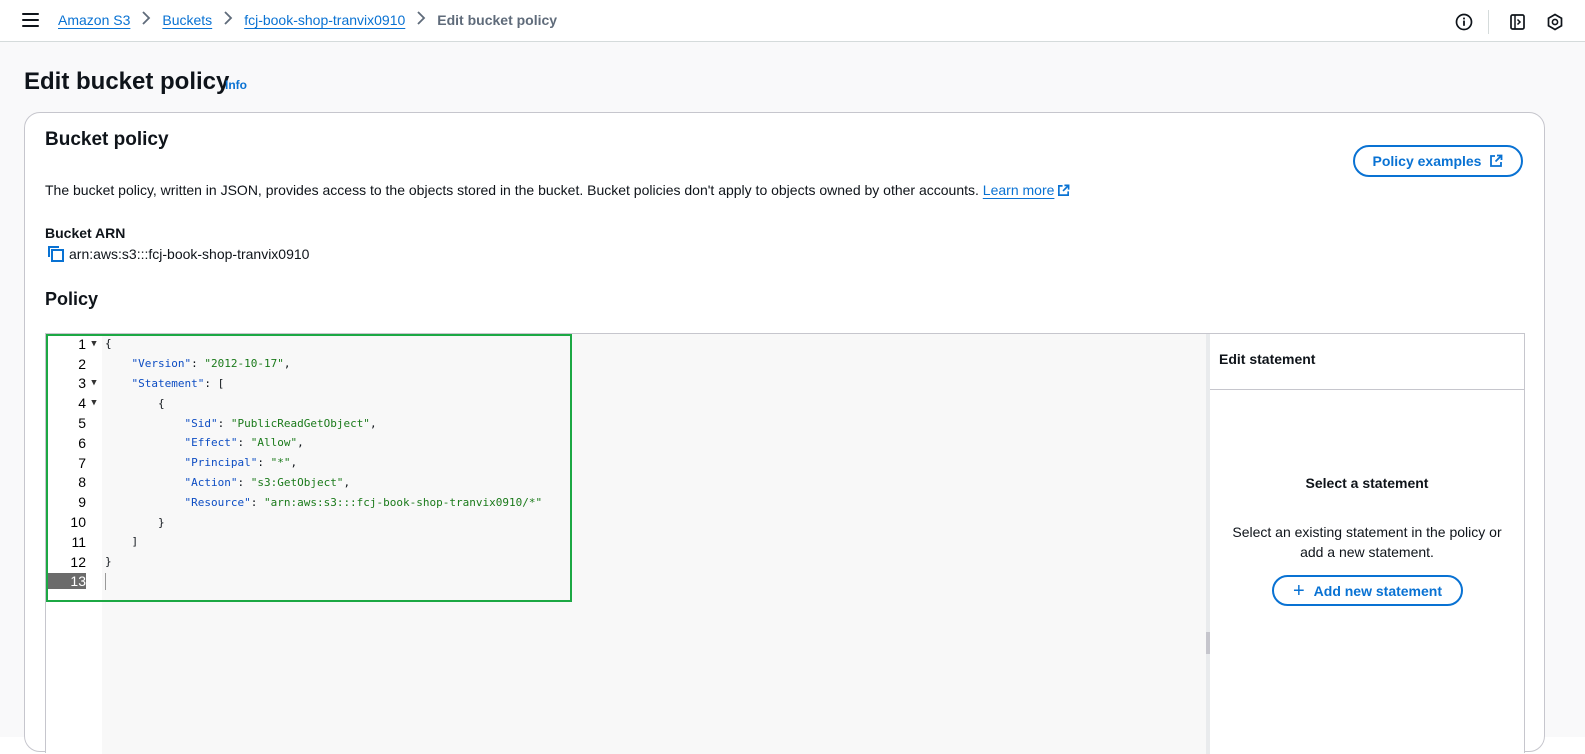 This screenshot has width=1585, height=754. Describe the element at coordinates (82, 383) in the screenshot. I see `line-number: 3` at that location.